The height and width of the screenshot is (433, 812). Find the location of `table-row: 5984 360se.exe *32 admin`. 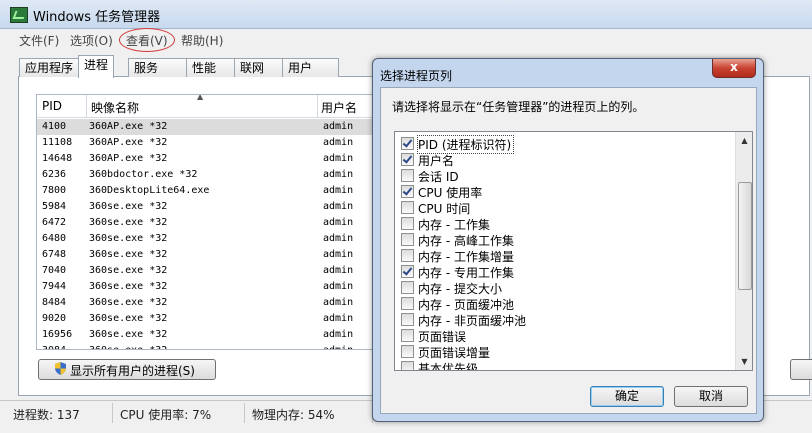

table-row: 5984 360se.exe *32 admin is located at coordinates (207, 207).